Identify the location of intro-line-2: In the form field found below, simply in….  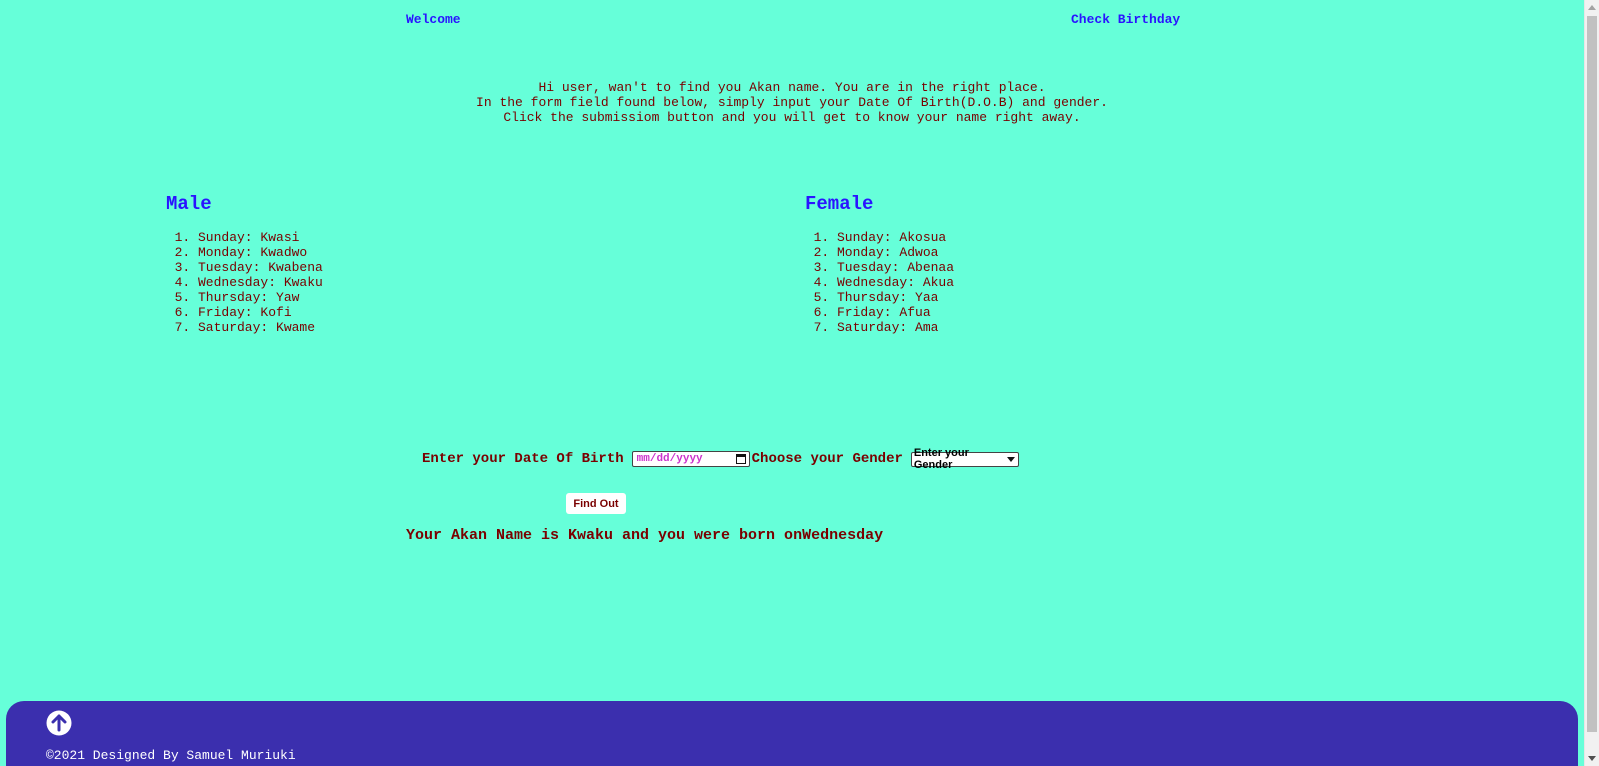
(792, 102).